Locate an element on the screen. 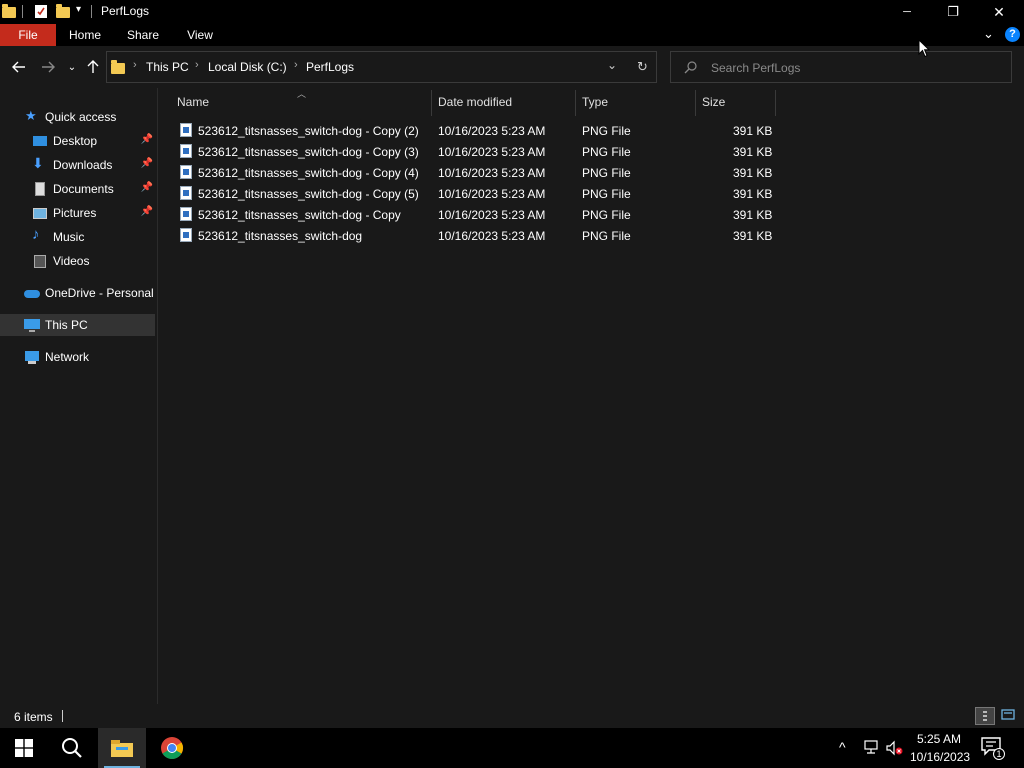  title-bar: ▾ PerfLogs ─ ❐ ✕ is located at coordinates (512, 12).